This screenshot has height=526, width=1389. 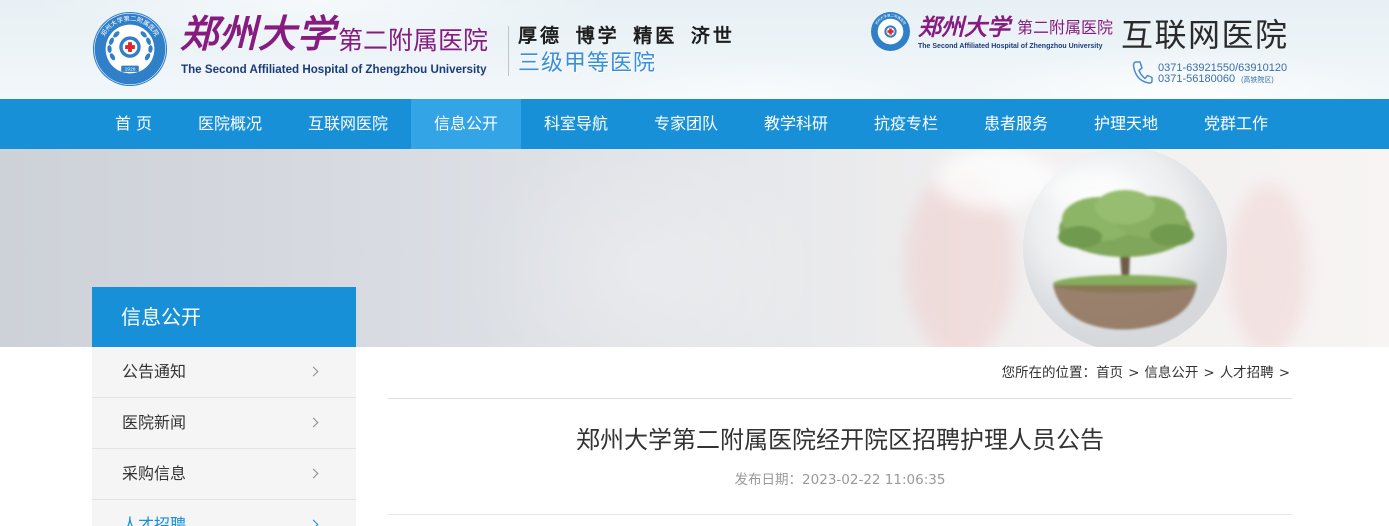 What do you see at coordinates (224, 513) in the screenshot?
I see `sidebar-item-recruitment: 人才招聘` at bounding box center [224, 513].